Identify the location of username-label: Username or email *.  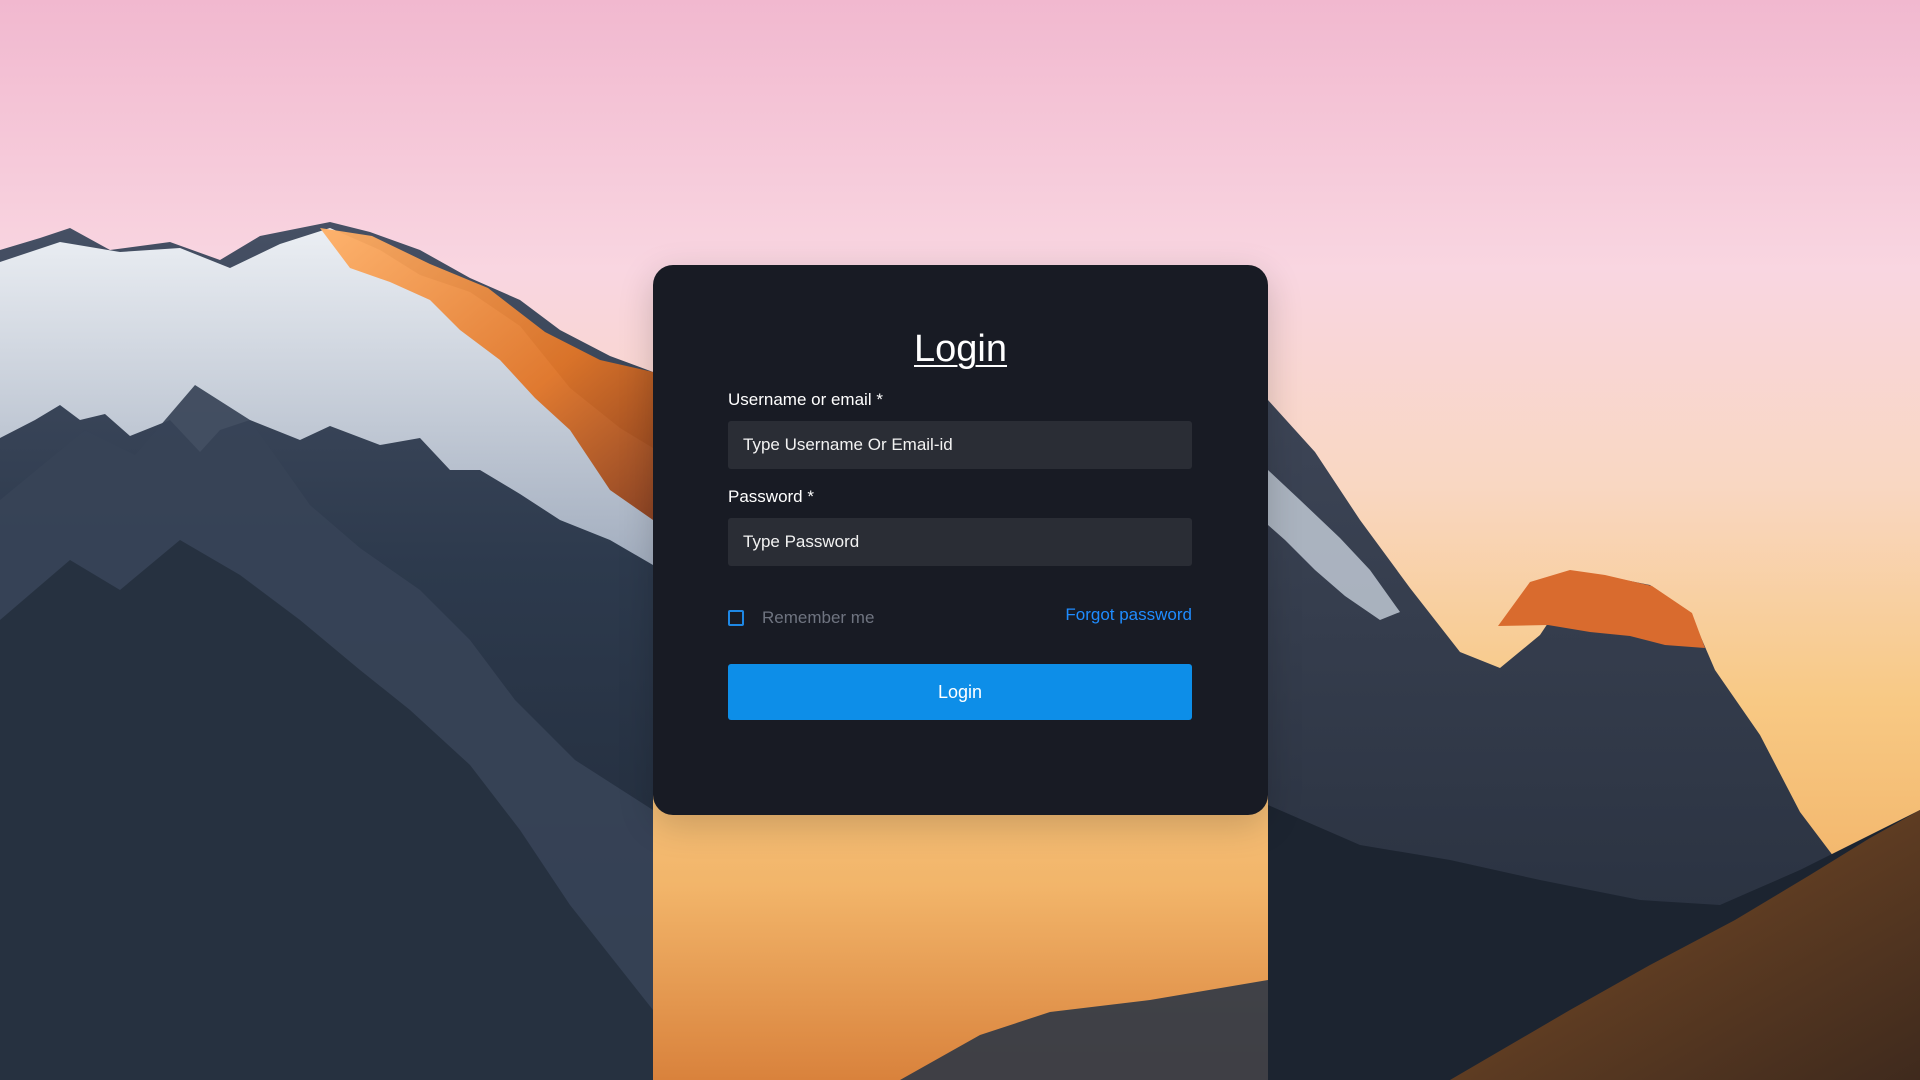
(805, 399).